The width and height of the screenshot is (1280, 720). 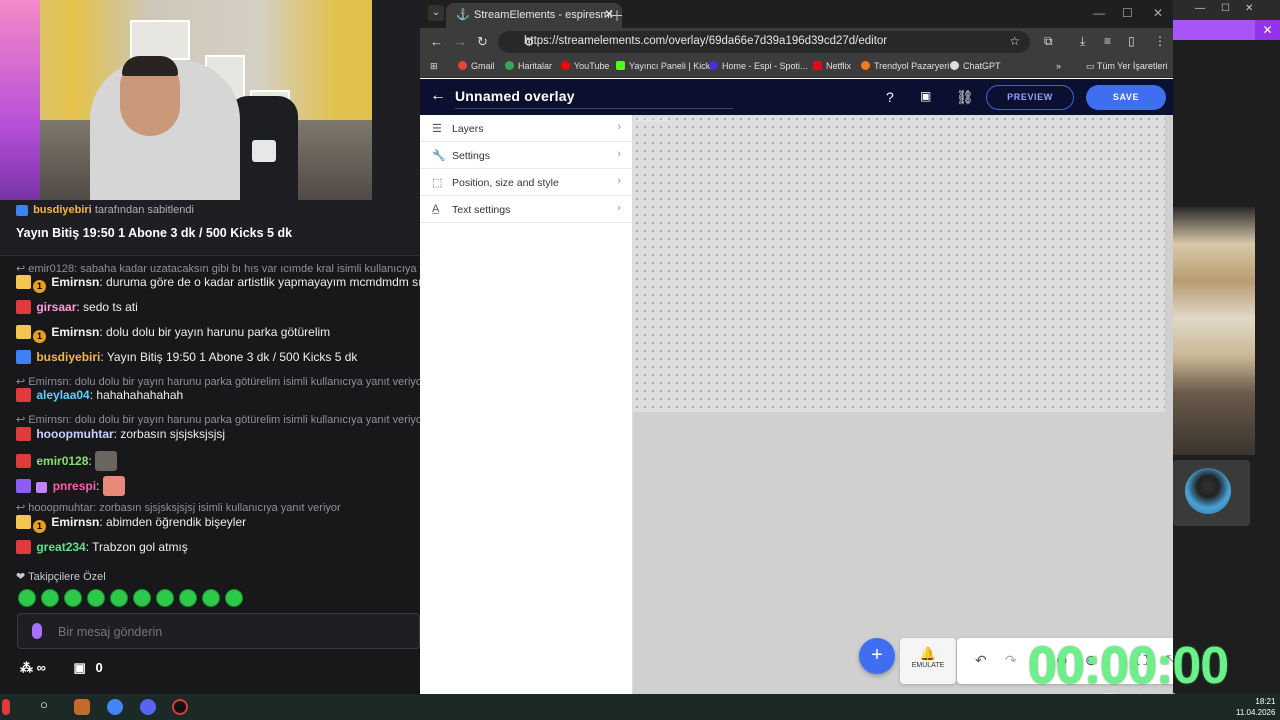 What do you see at coordinates (131, 524) in the screenshot?
I see `chat-message: 1 Emirnsn: abimden öğrendik bişeyler` at bounding box center [131, 524].